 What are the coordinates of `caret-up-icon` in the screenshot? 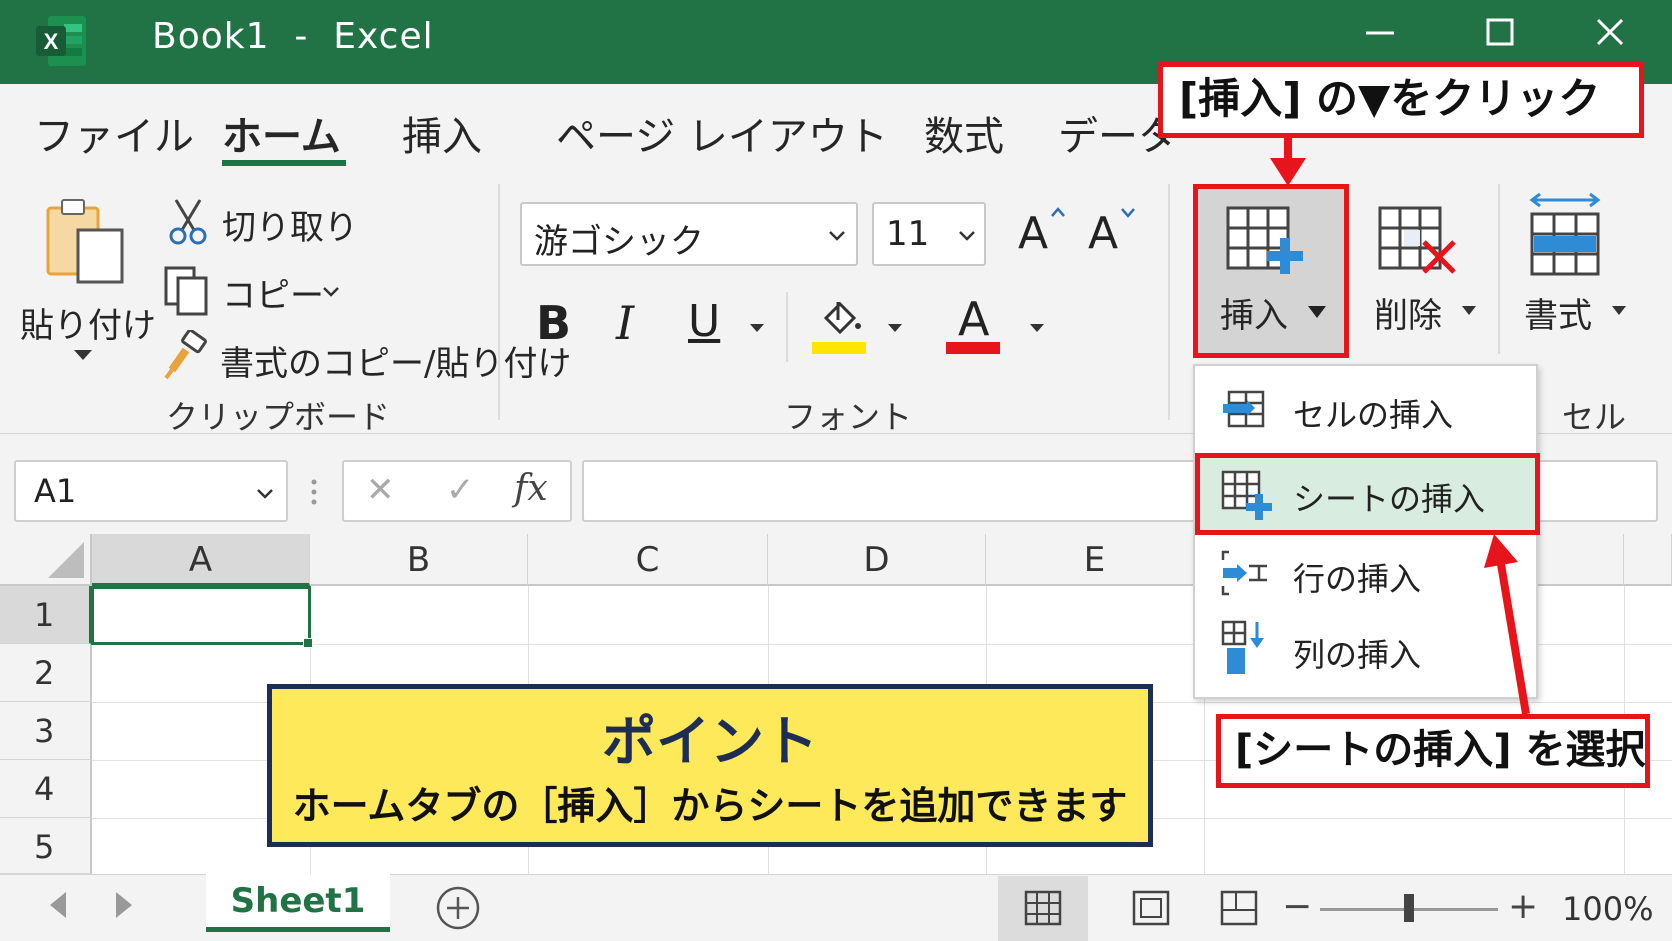 It's located at (1058, 212).